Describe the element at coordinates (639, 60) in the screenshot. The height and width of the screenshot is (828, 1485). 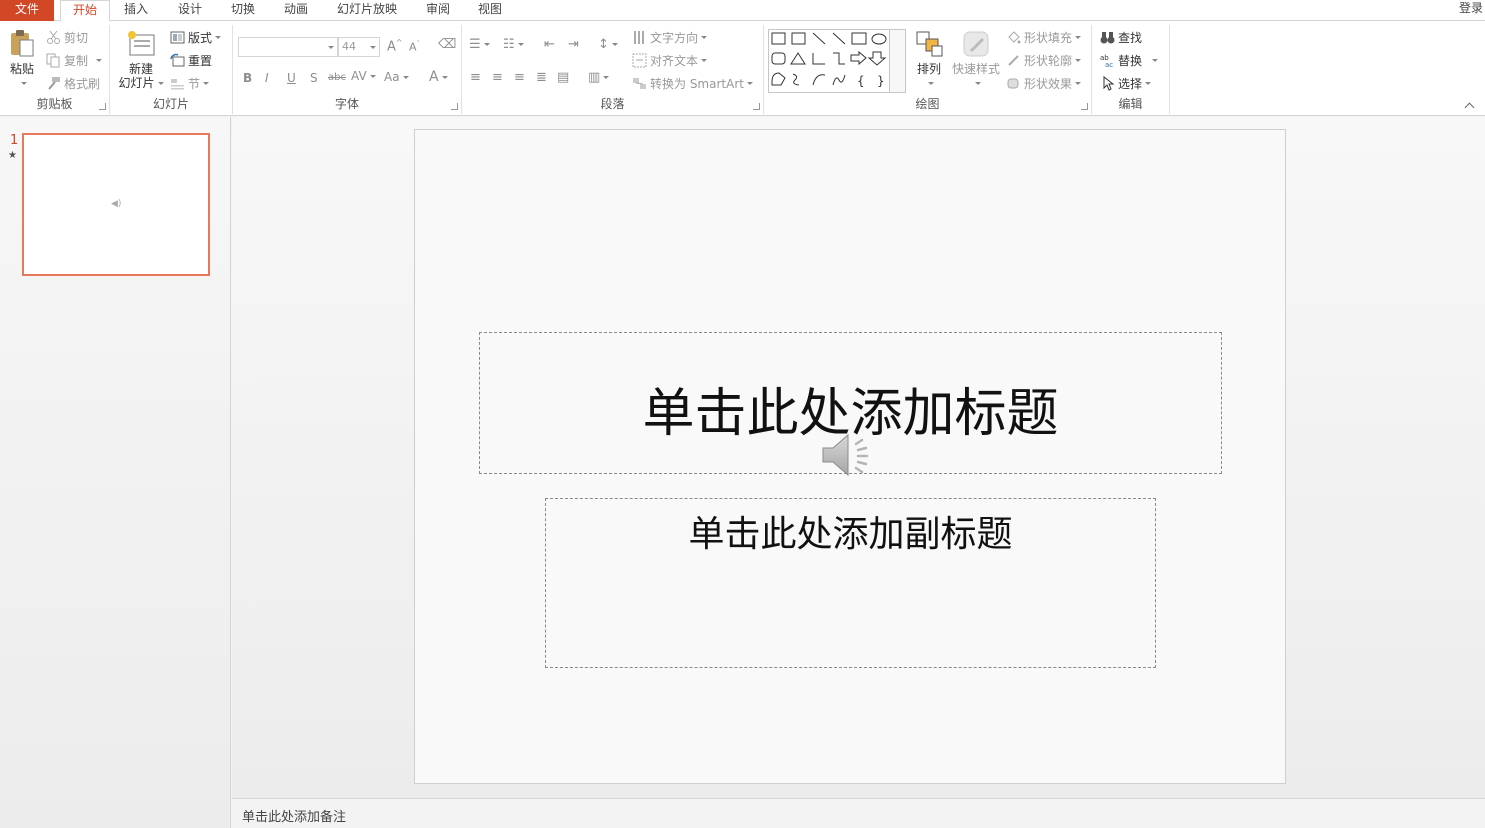
I see `align-text-icon` at that location.